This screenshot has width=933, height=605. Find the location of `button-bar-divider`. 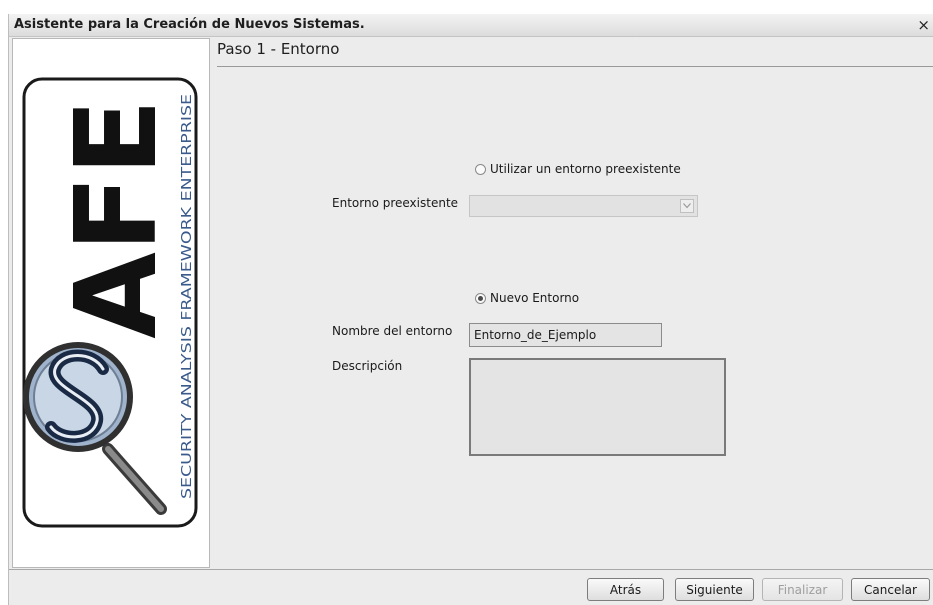

button-bar-divider is located at coordinates (471, 569).